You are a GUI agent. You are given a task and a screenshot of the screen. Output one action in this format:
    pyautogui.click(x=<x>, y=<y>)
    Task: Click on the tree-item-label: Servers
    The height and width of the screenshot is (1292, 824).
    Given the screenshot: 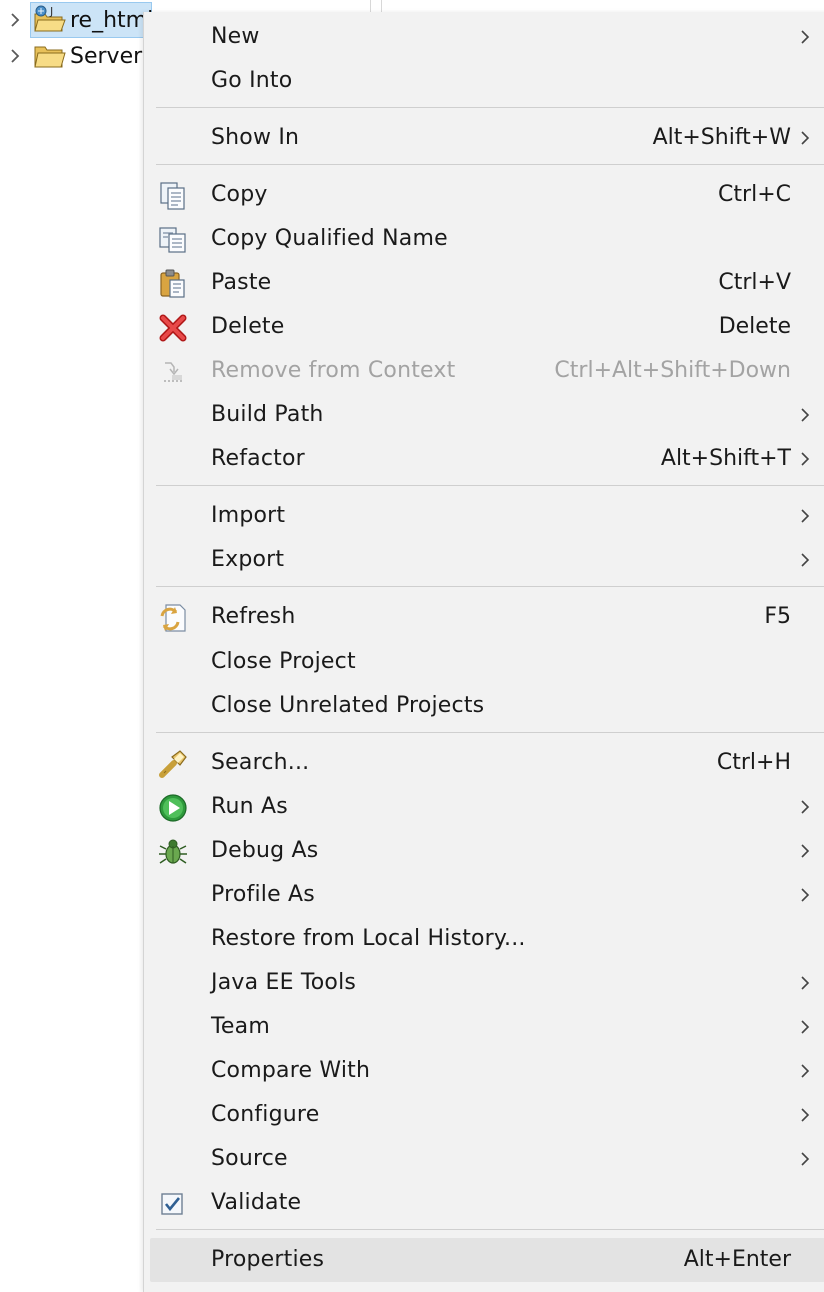 What is the action you would take?
    pyautogui.click(x=112, y=56)
    